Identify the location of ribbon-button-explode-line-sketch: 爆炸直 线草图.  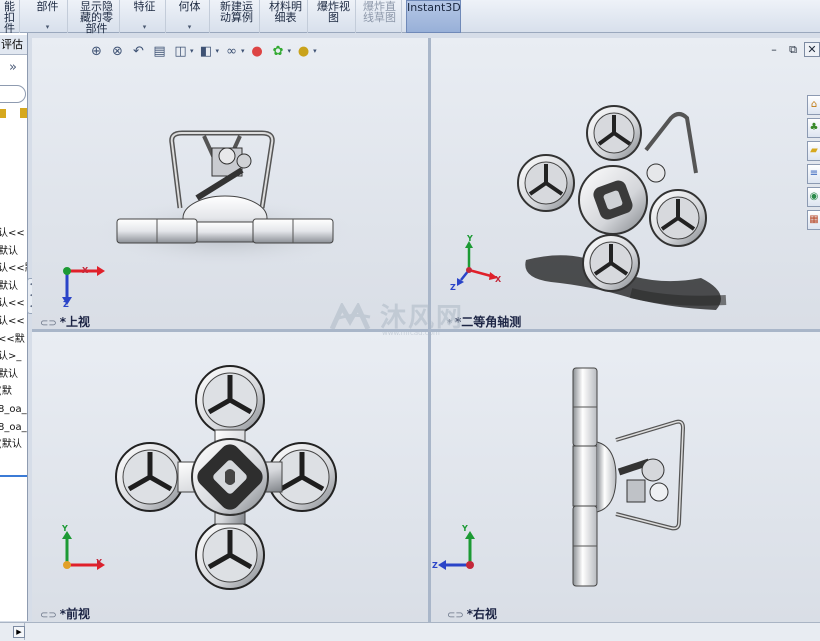
(380, 16).